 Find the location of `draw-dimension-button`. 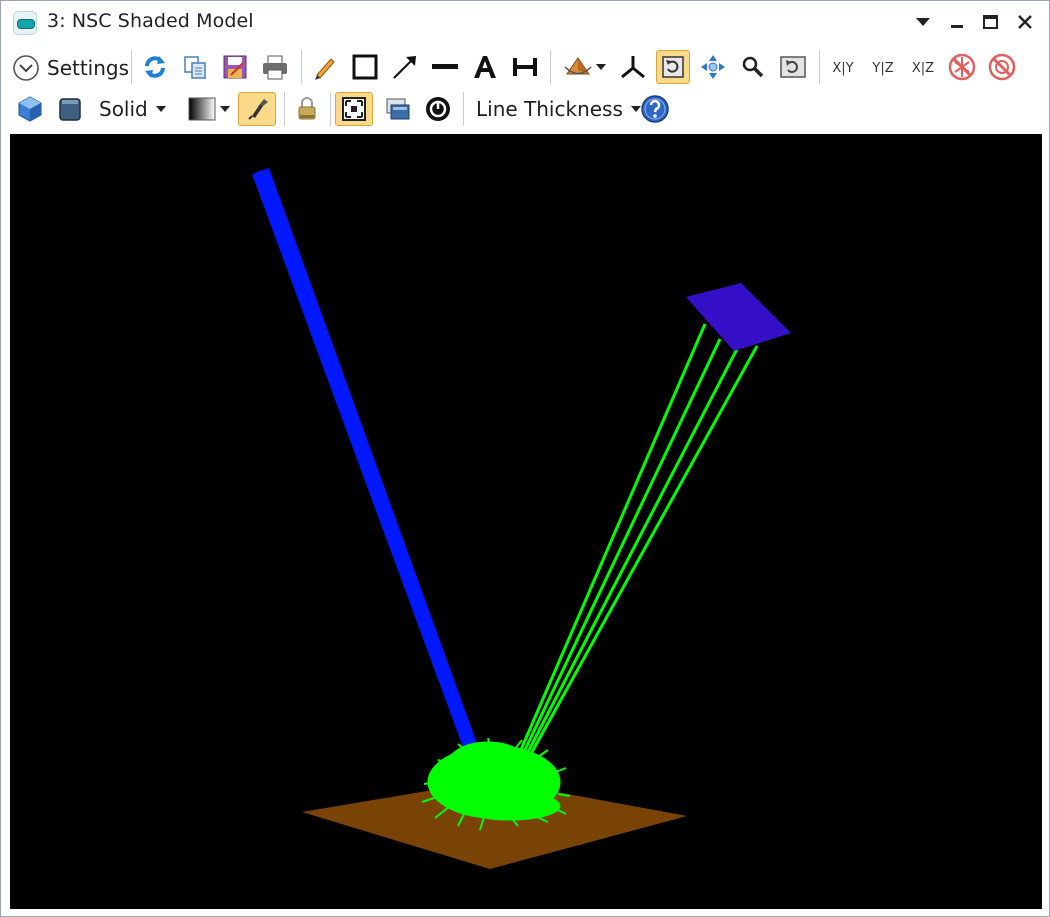

draw-dimension-button is located at coordinates (525, 67).